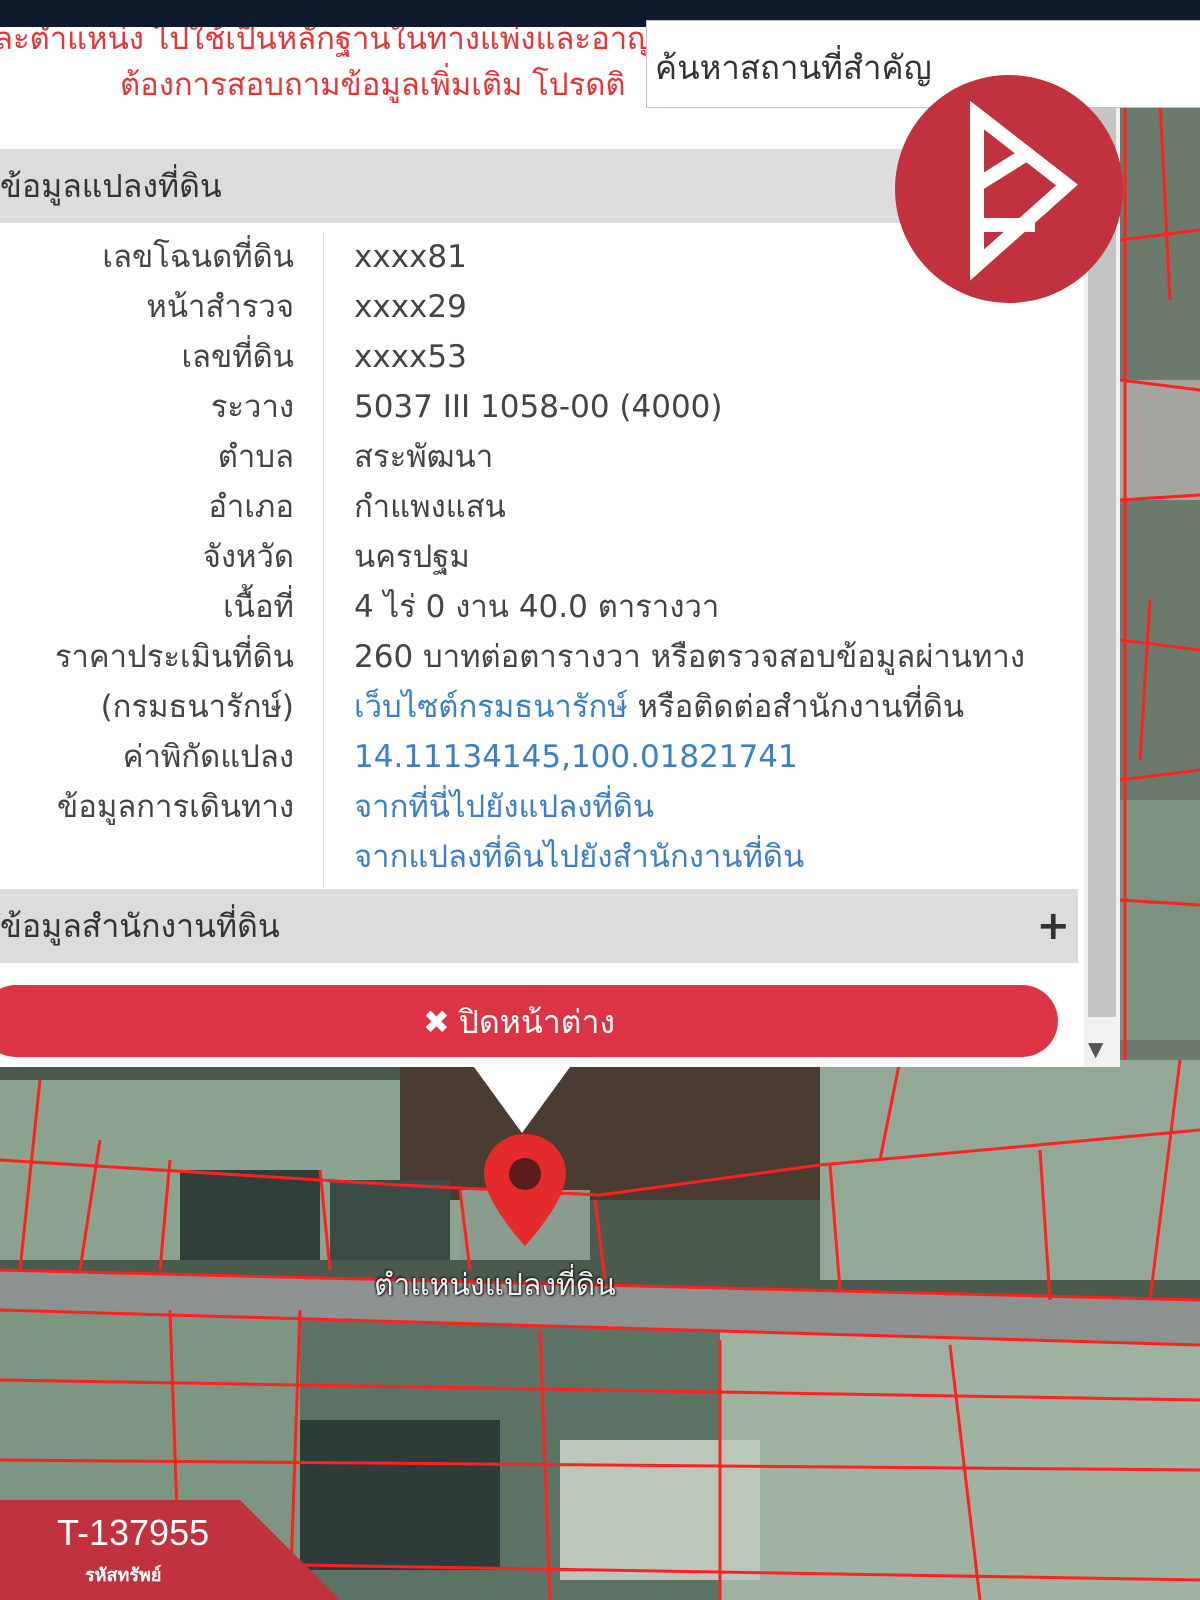  I want to click on coordinates-link: 14.11134145,100.01821741, so click(576, 757).